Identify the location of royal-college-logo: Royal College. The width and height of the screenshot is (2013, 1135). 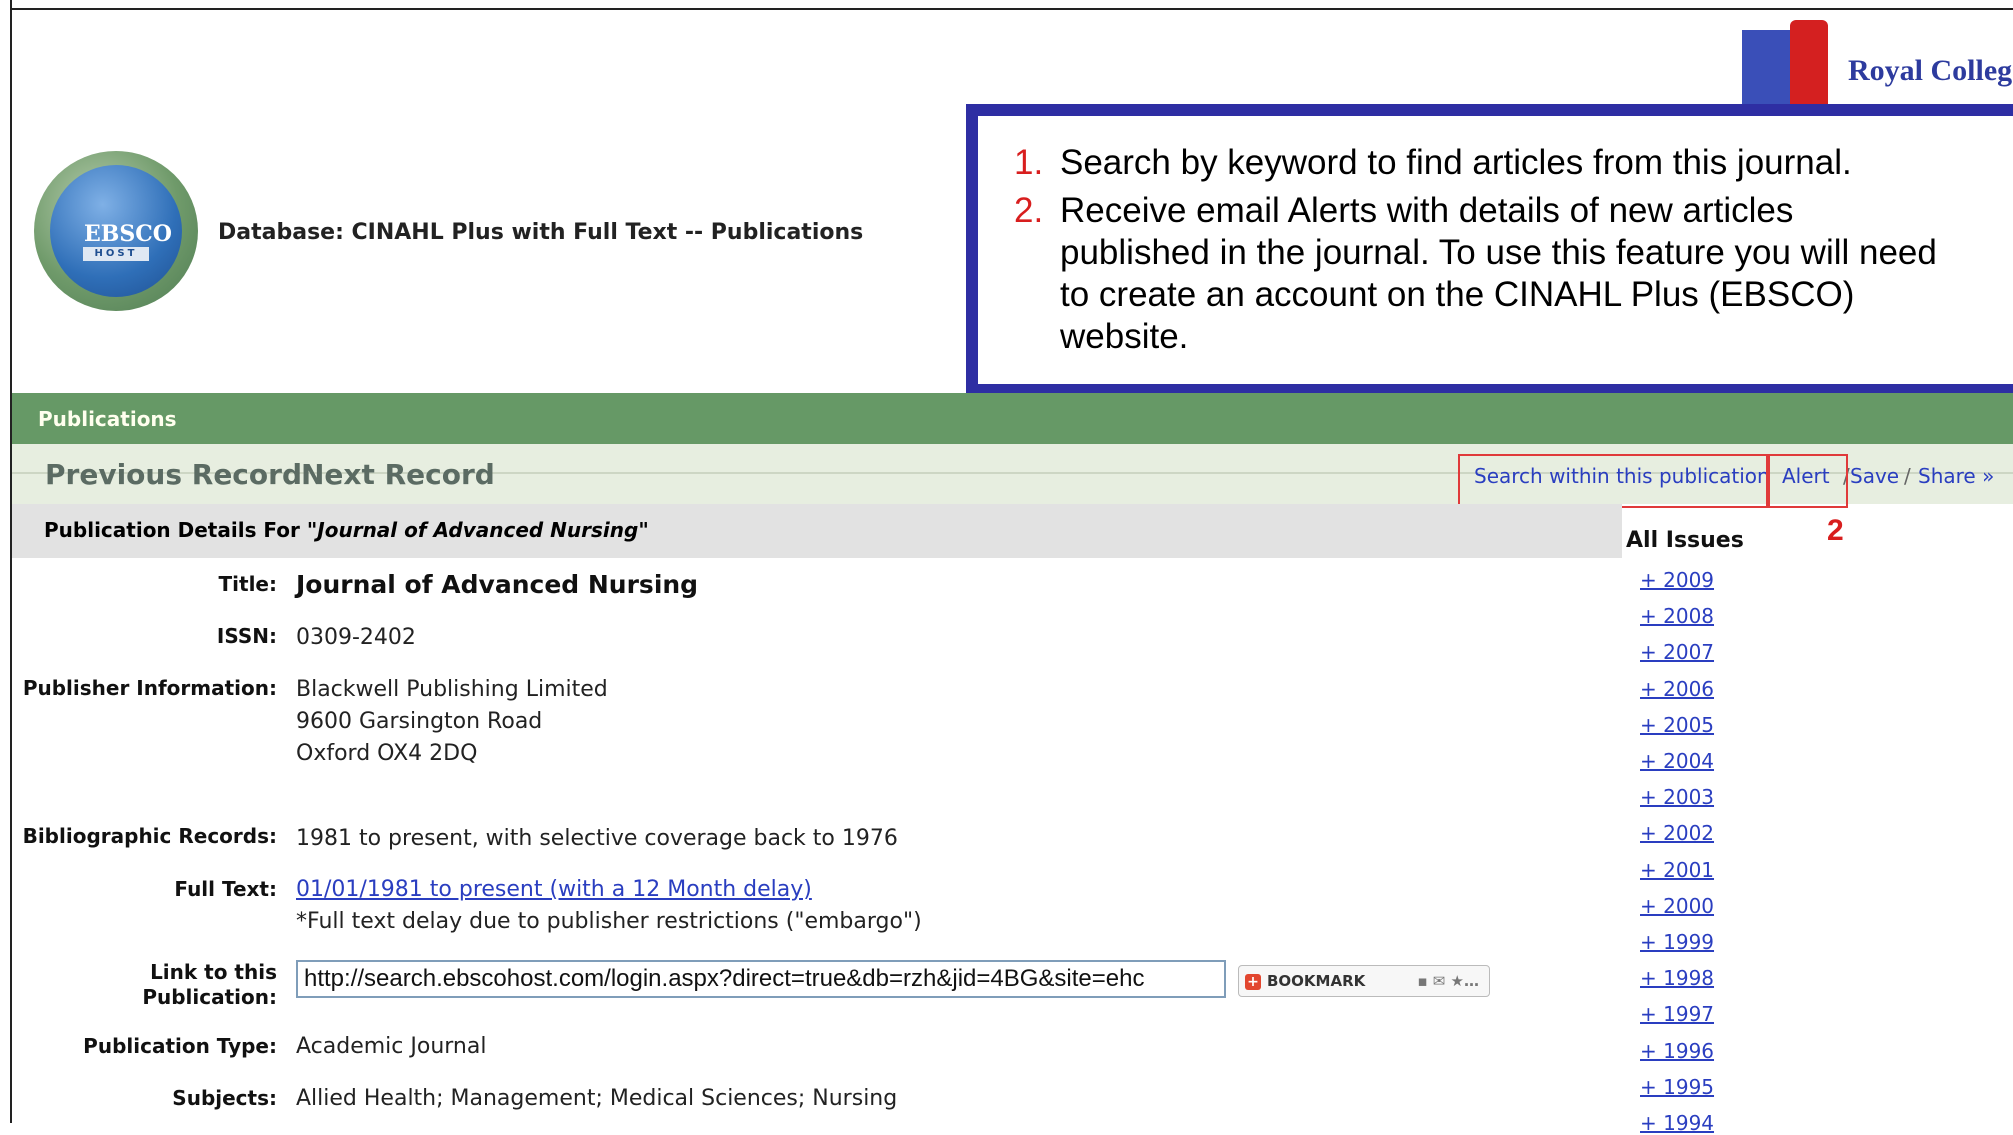
(1877, 62).